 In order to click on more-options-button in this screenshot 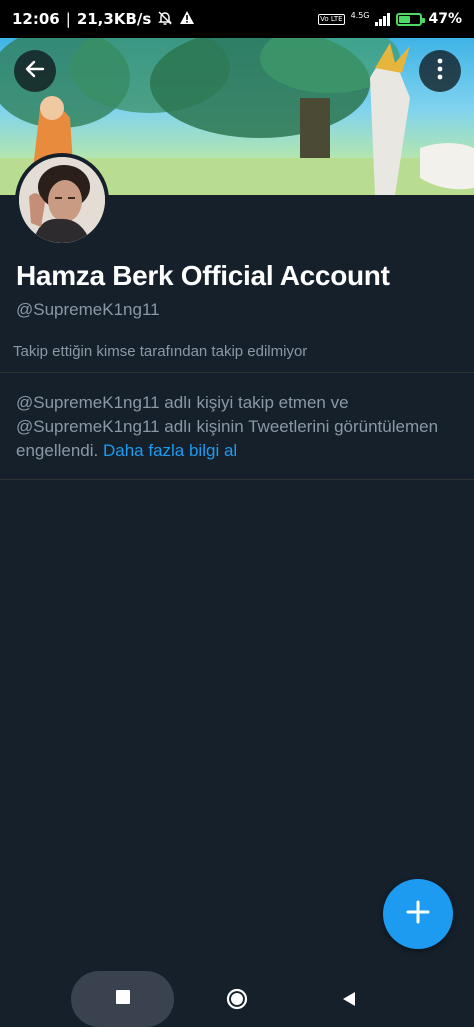, I will do `click(440, 71)`.